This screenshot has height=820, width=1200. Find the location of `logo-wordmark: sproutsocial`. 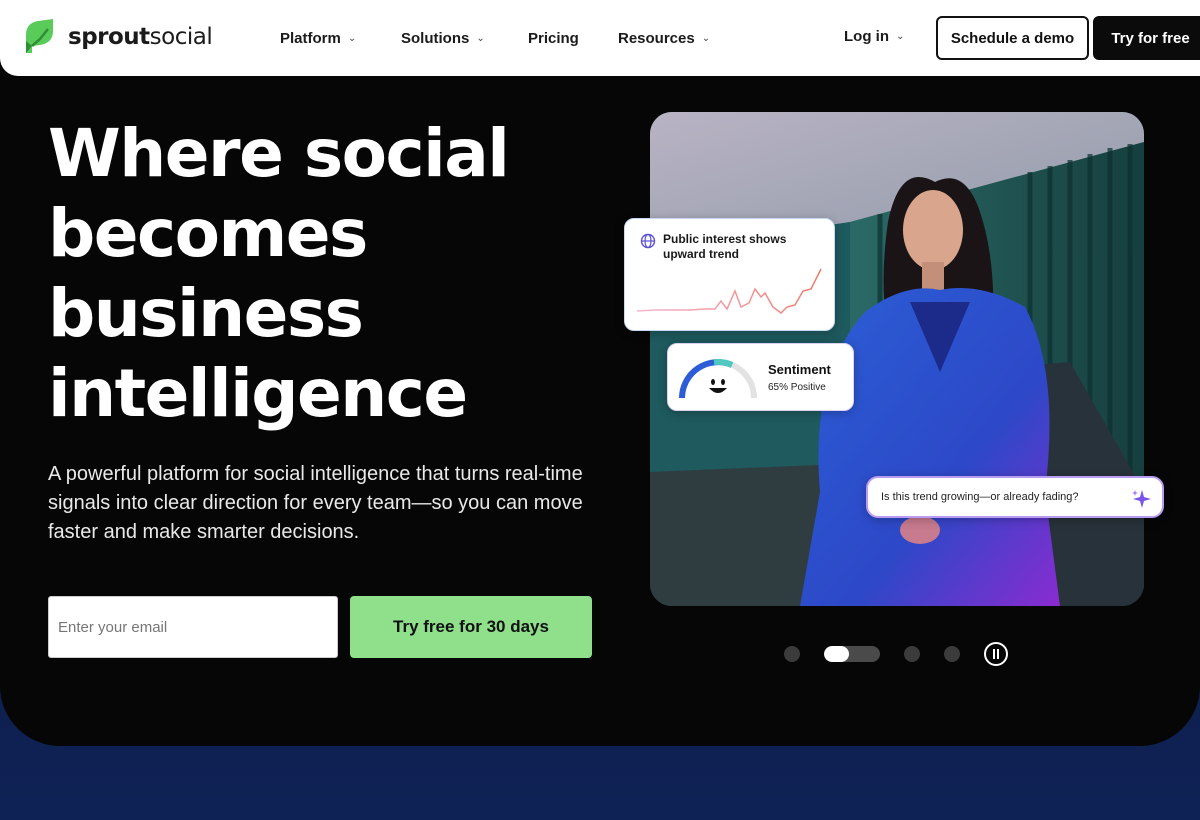

logo-wordmark: sproutsocial is located at coordinates (140, 37).